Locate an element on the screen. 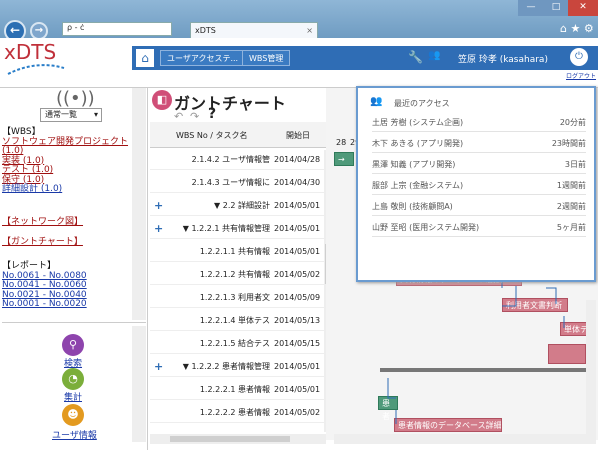 The width and height of the screenshot is (598, 455). task-name: ▼ 1.2.2.2 患者情報管理 is located at coordinates (226, 366).